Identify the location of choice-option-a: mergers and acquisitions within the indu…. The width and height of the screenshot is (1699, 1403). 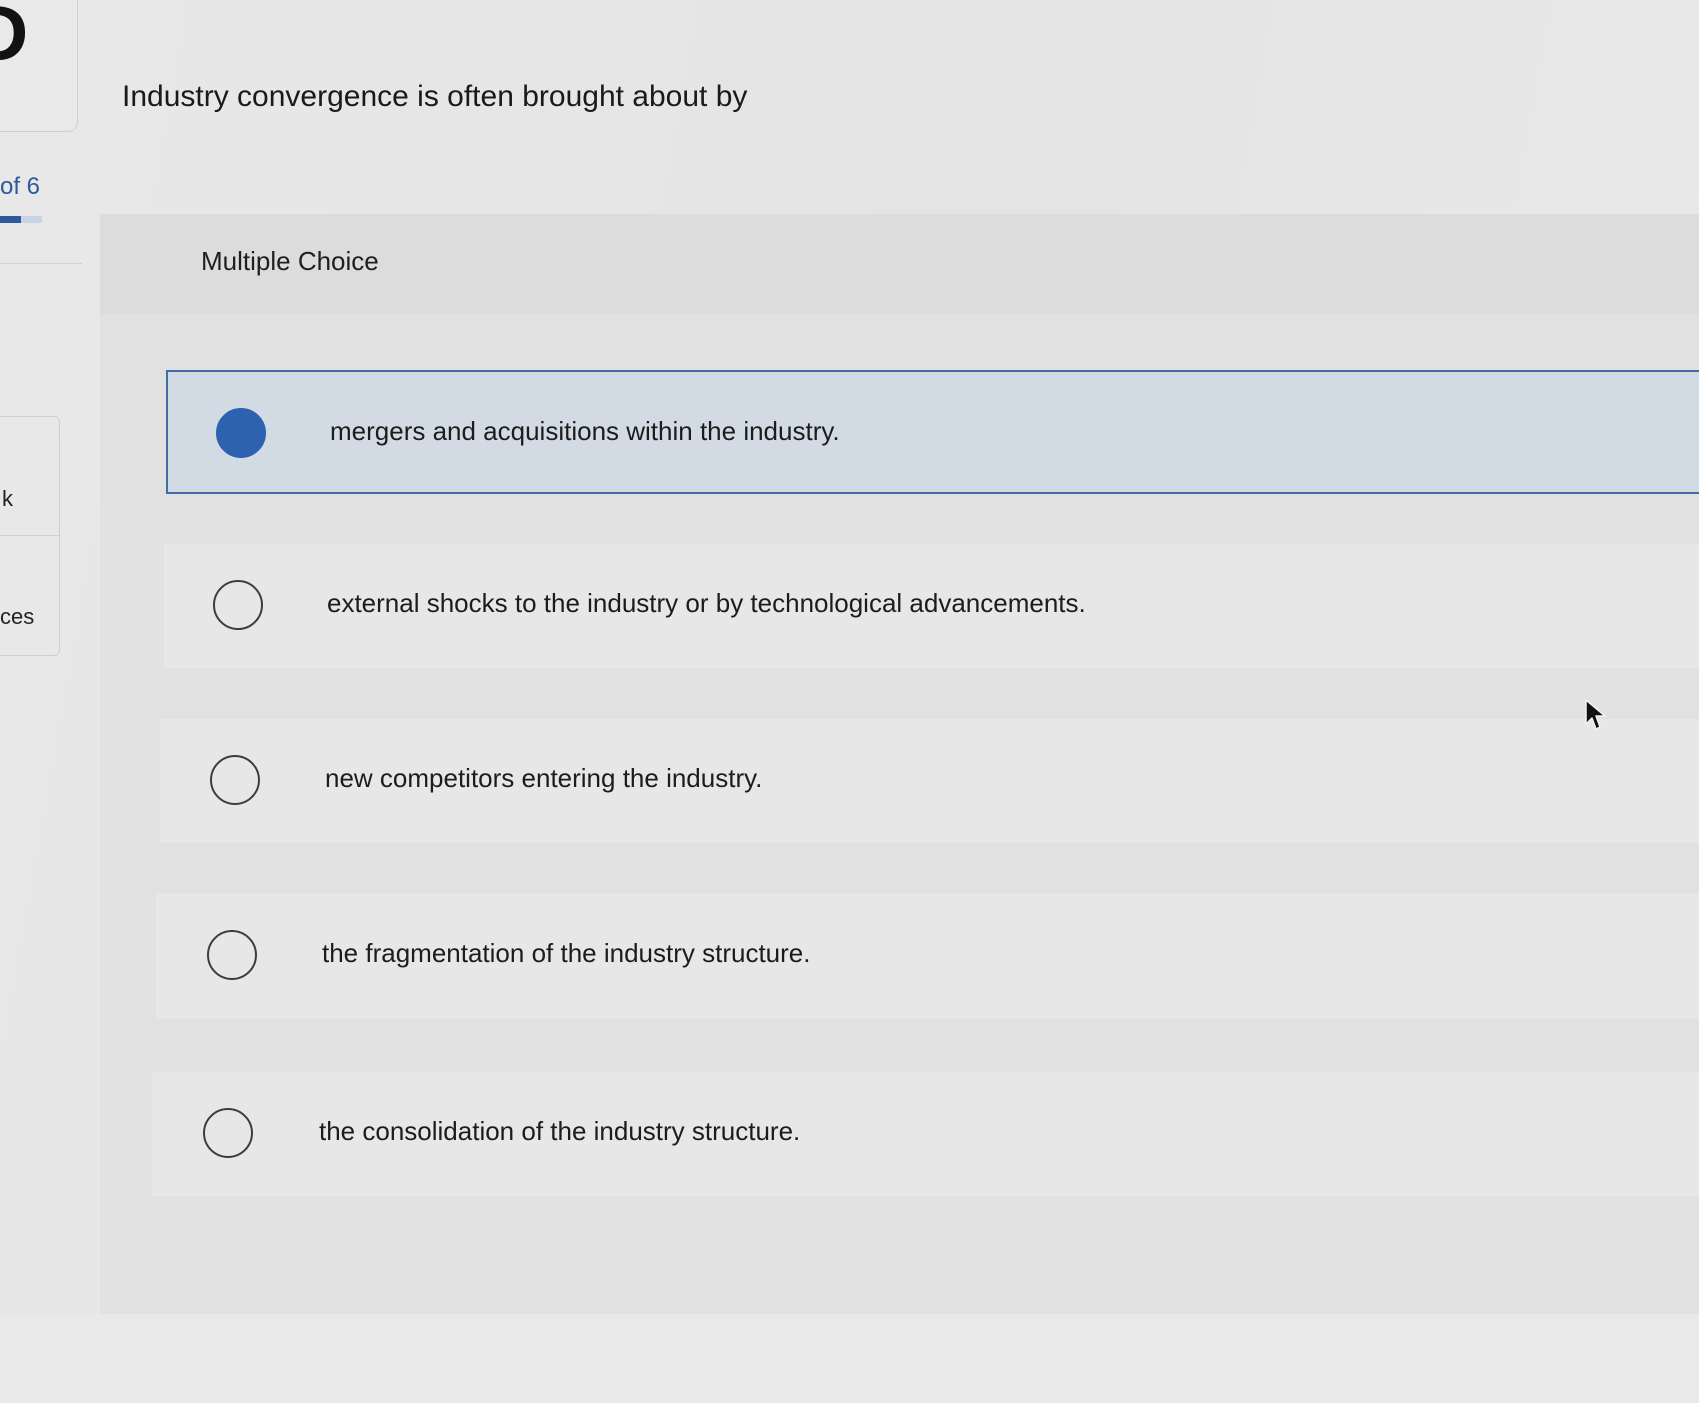
(932, 432).